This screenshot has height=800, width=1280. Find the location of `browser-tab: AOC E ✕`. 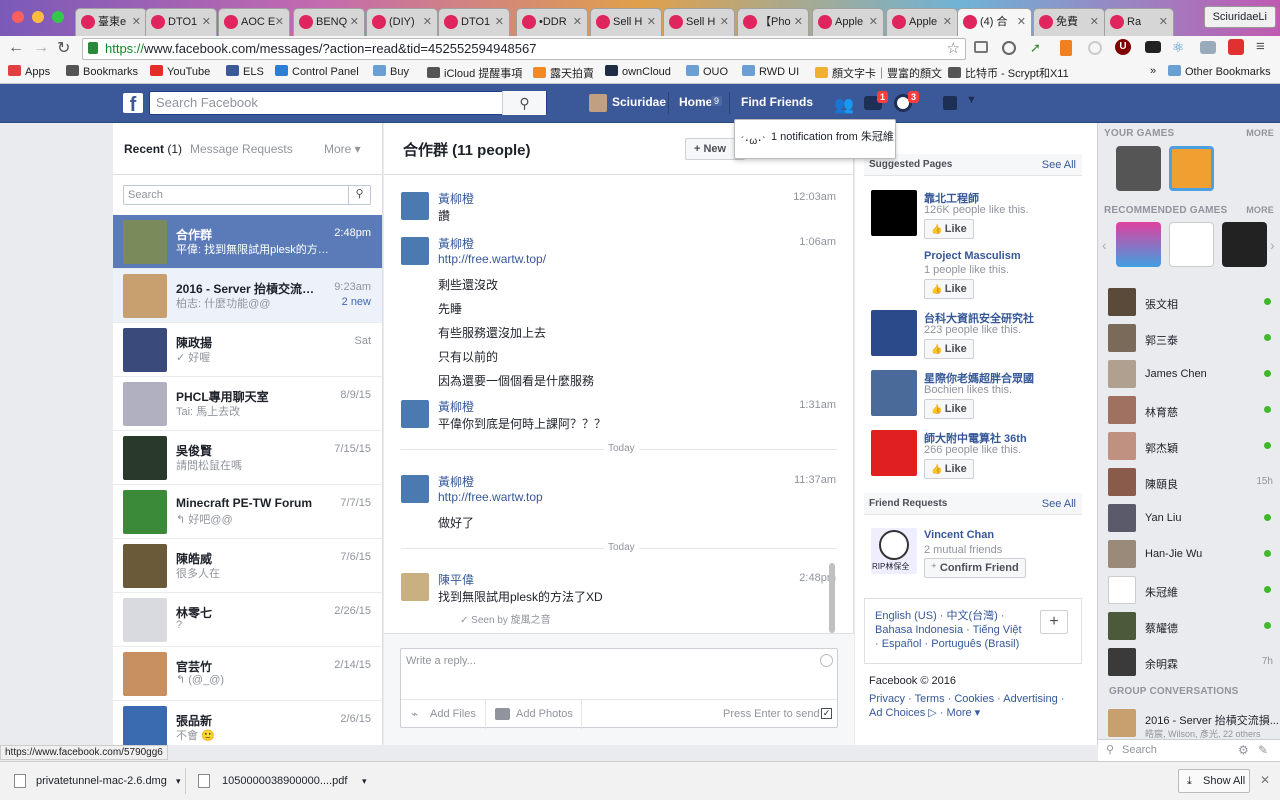

browser-tab: AOC E ✕ is located at coordinates (254, 22).